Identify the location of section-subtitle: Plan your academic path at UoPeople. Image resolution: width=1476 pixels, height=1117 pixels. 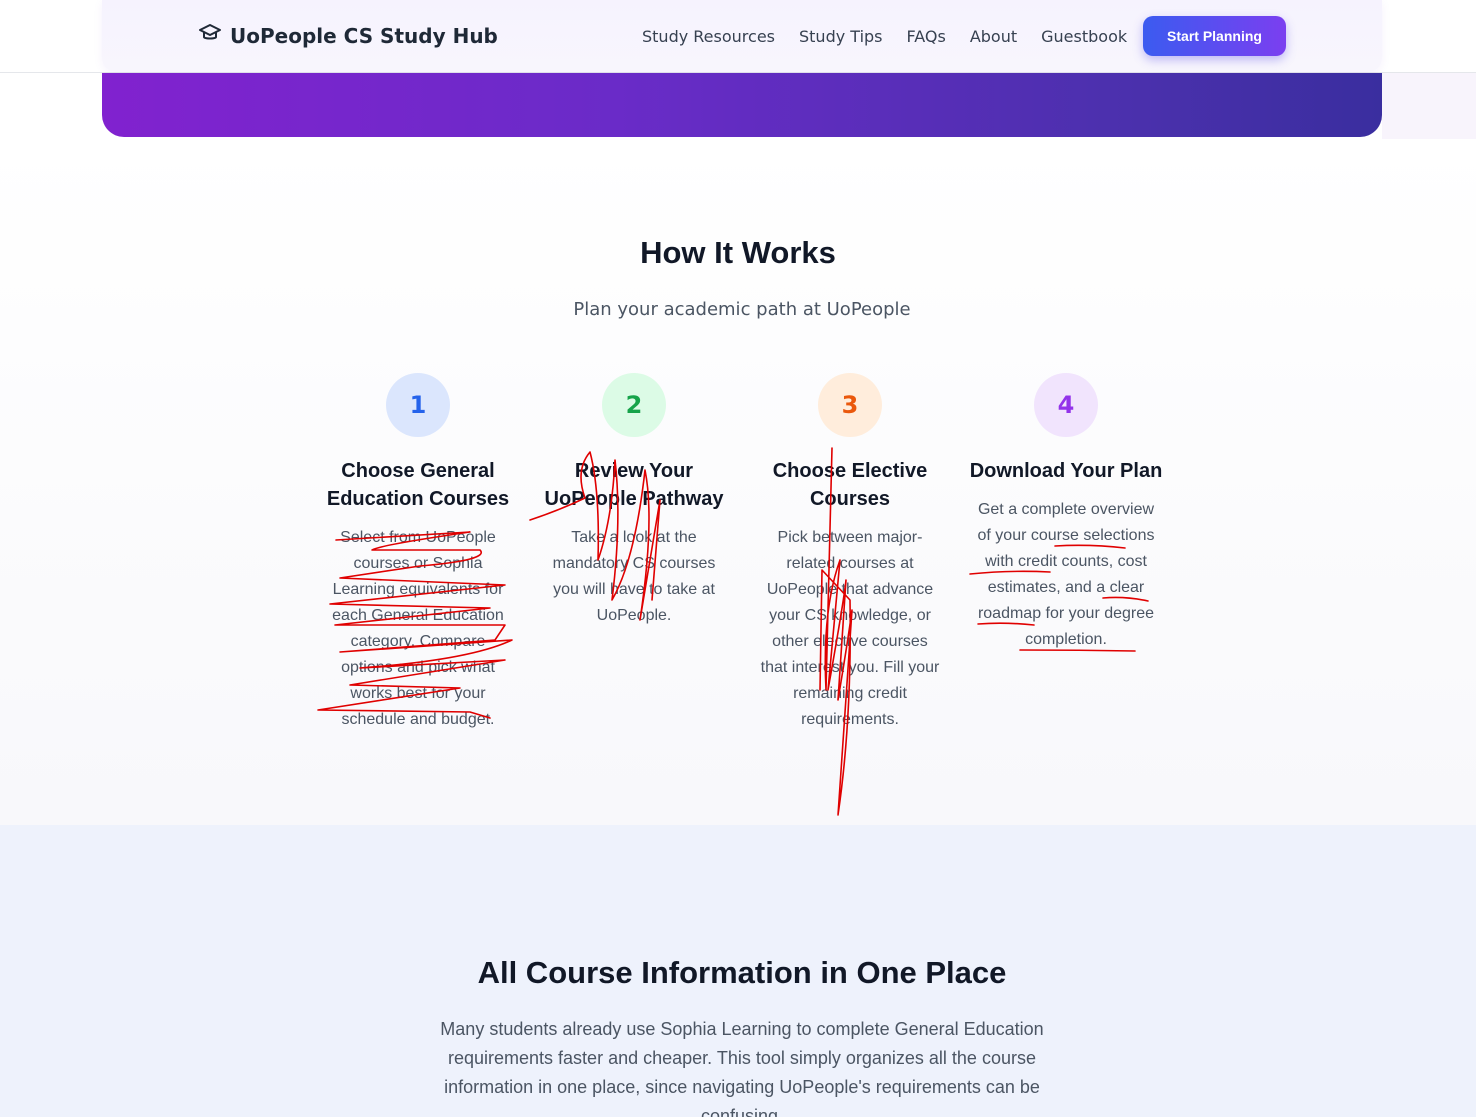
(742, 309).